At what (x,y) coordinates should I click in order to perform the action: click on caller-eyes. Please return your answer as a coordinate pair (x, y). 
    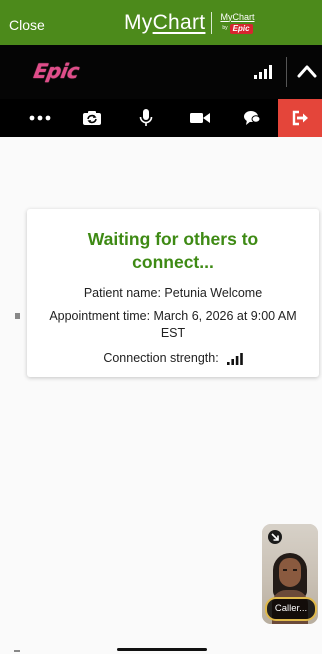
    Looking at the image, I should click on (290, 570).